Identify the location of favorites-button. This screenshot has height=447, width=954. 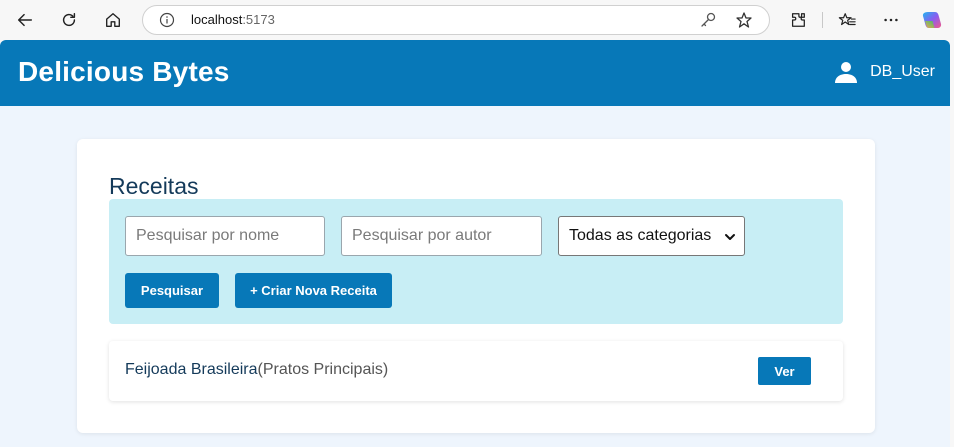
(847, 20).